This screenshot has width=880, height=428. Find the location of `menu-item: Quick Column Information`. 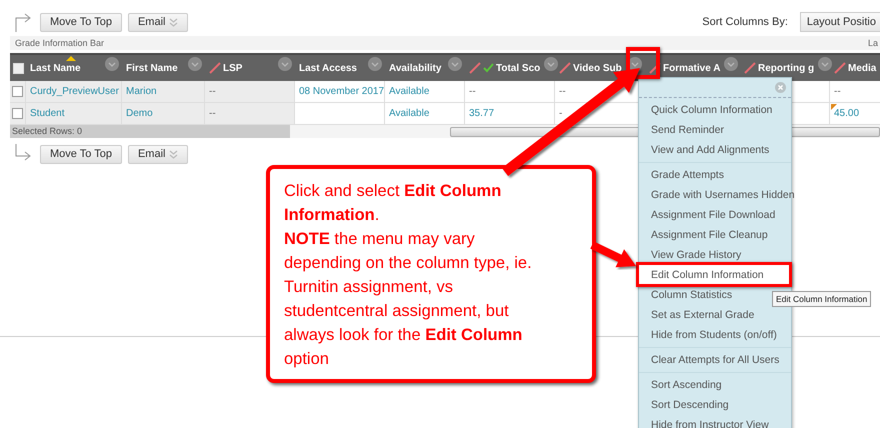

menu-item: Quick Column Information is located at coordinates (715, 110).